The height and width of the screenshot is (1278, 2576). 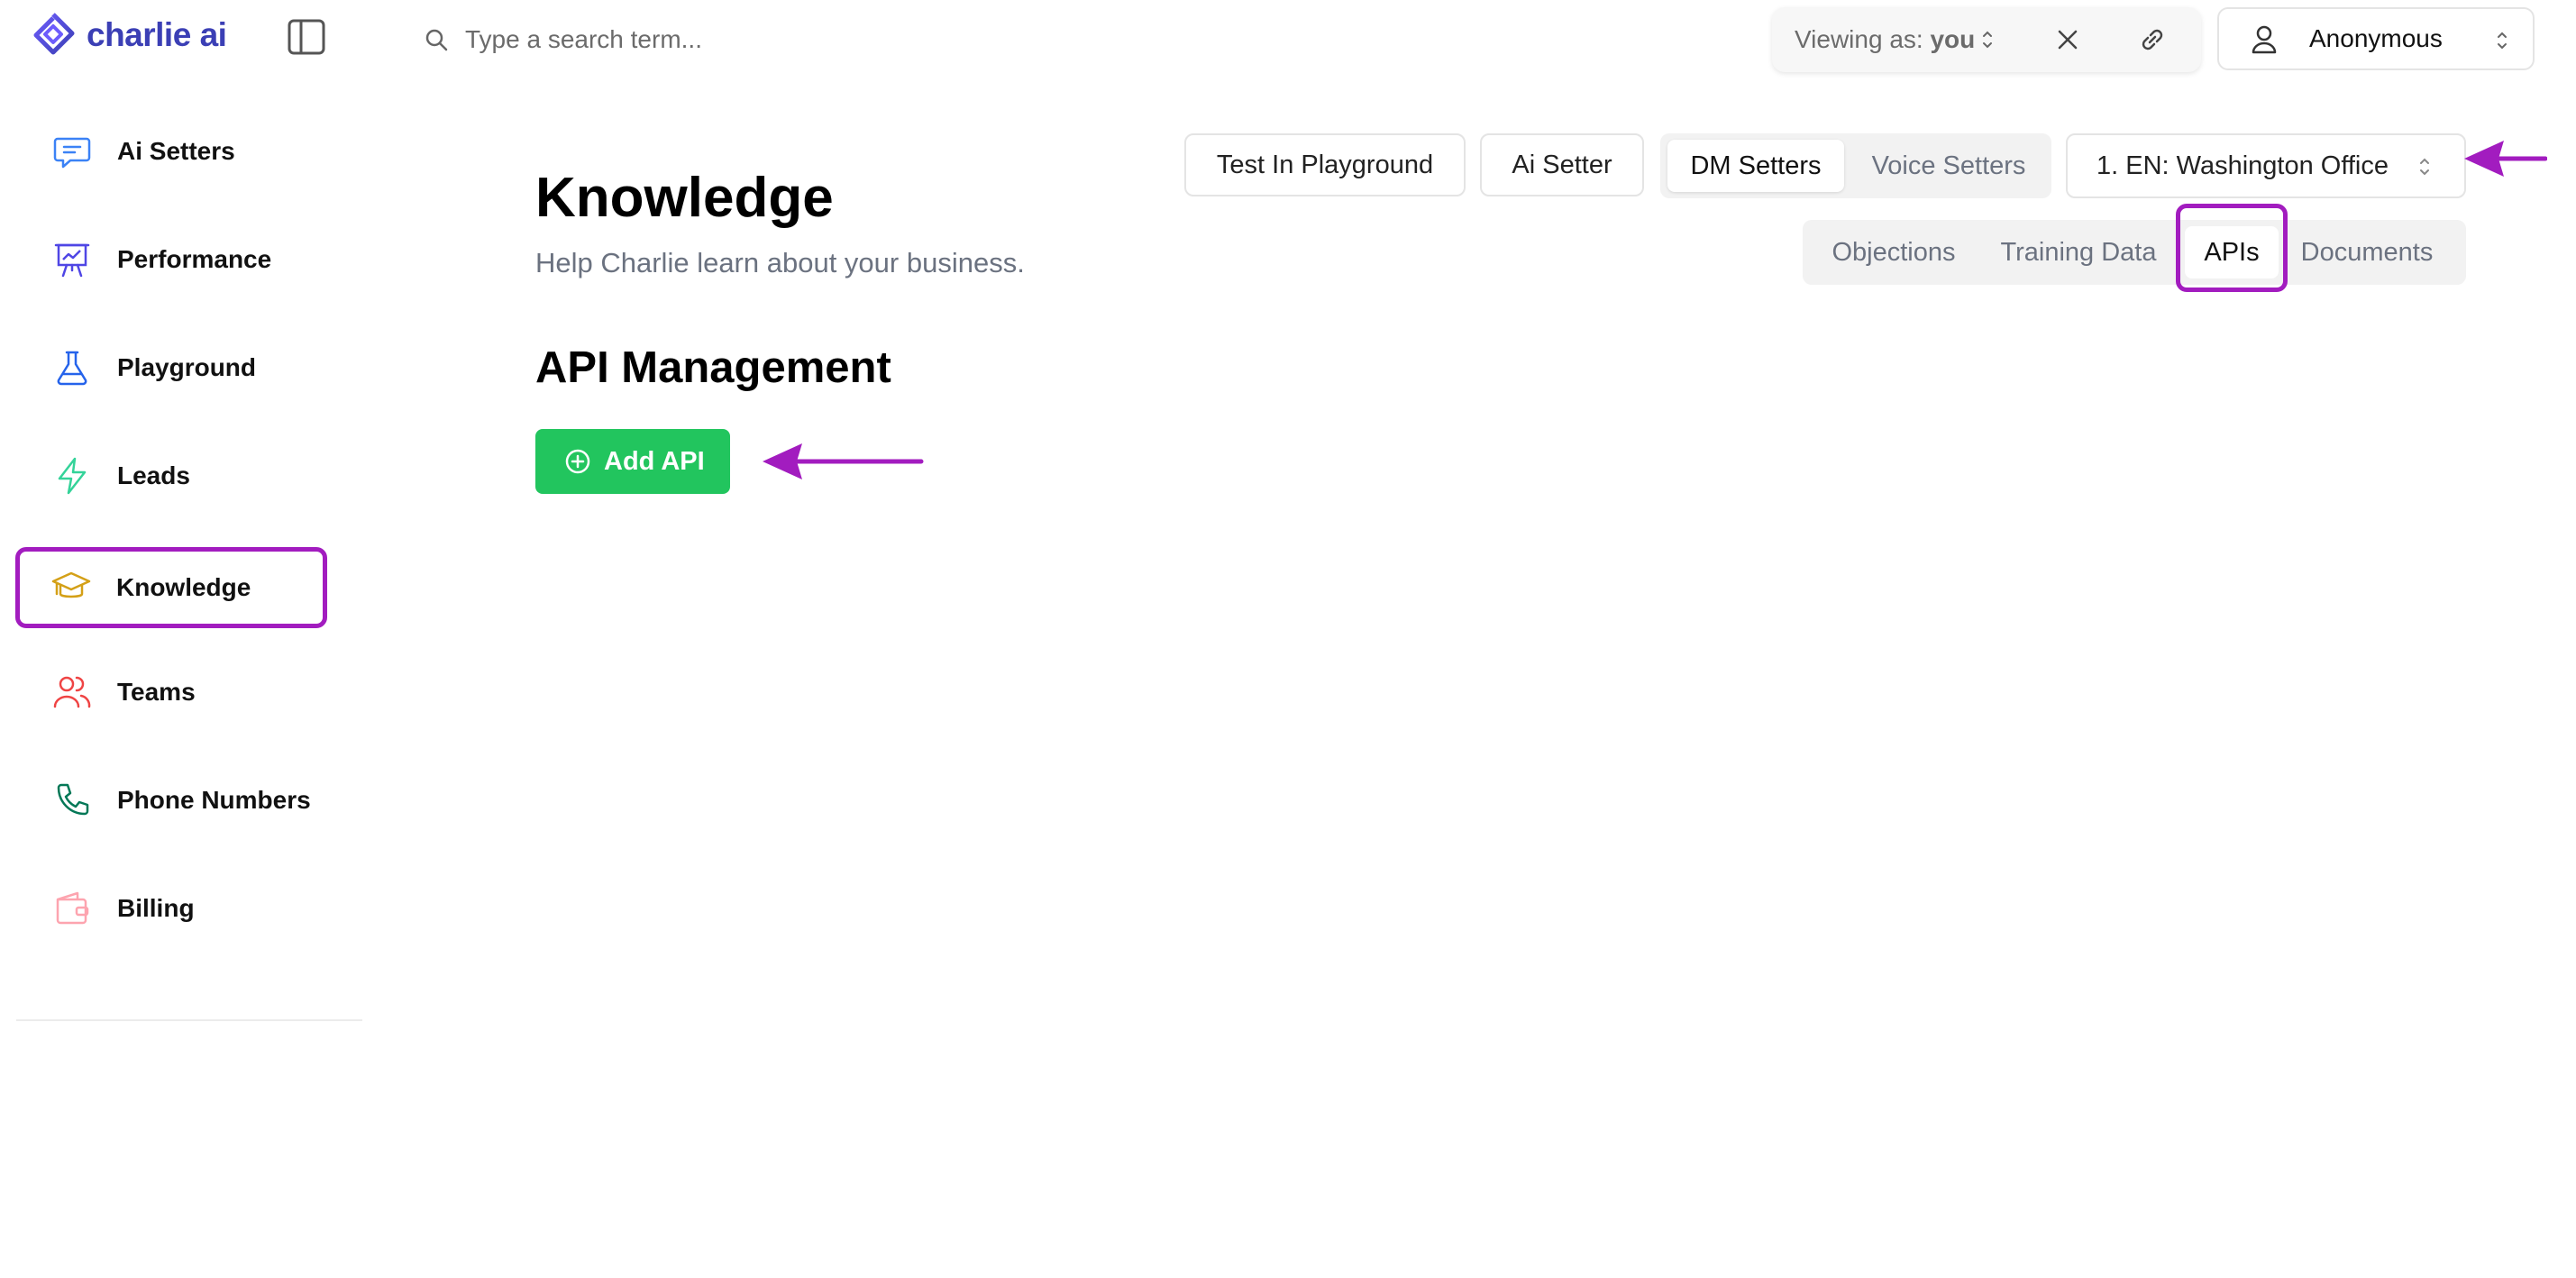 What do you see at coordinates (156, 908) in the screenshot?
I see `sidebar-item-label: Billing` at bounding box center [156, 908].